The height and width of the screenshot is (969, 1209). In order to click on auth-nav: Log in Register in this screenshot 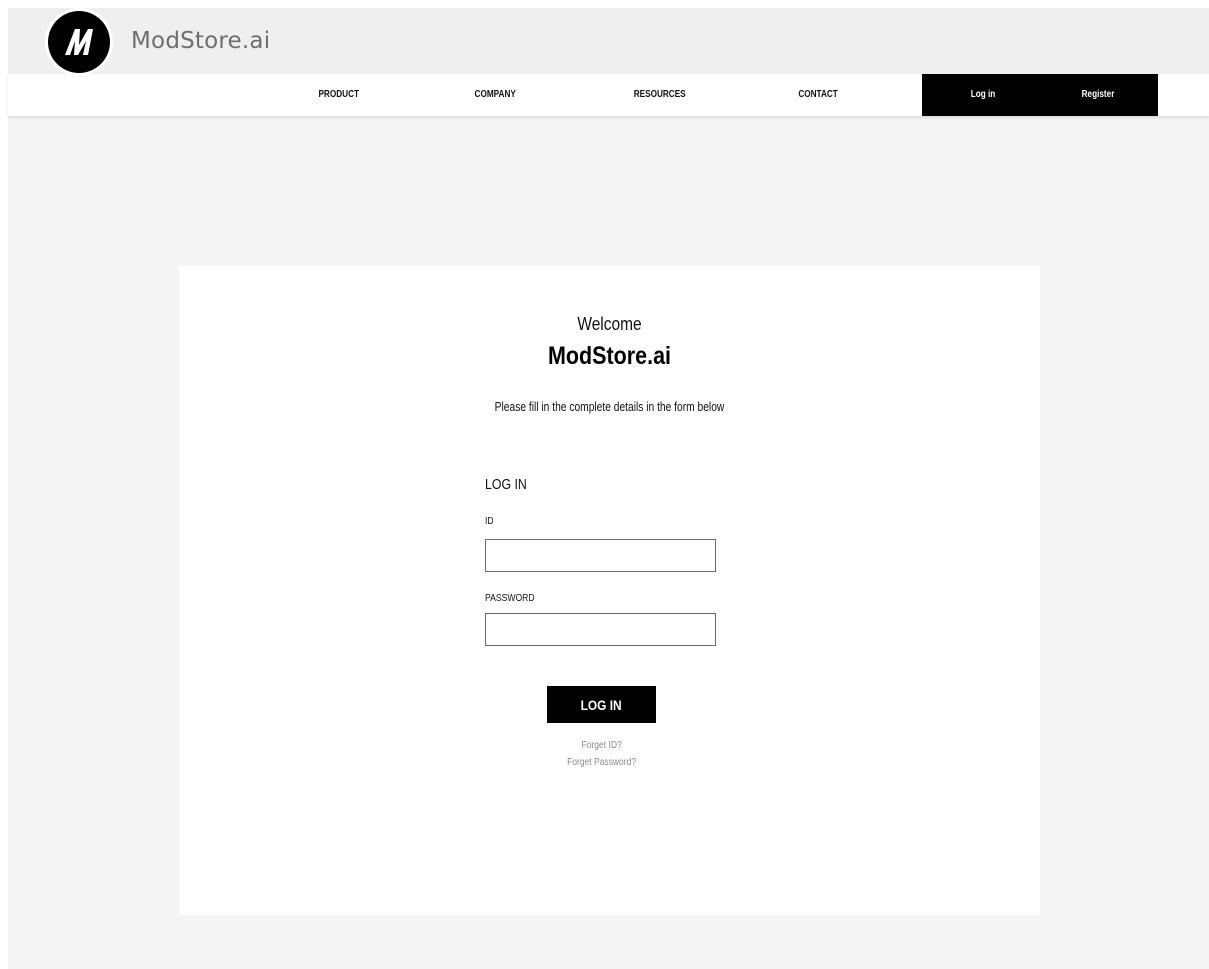, I will do `click(1040, 95)`.